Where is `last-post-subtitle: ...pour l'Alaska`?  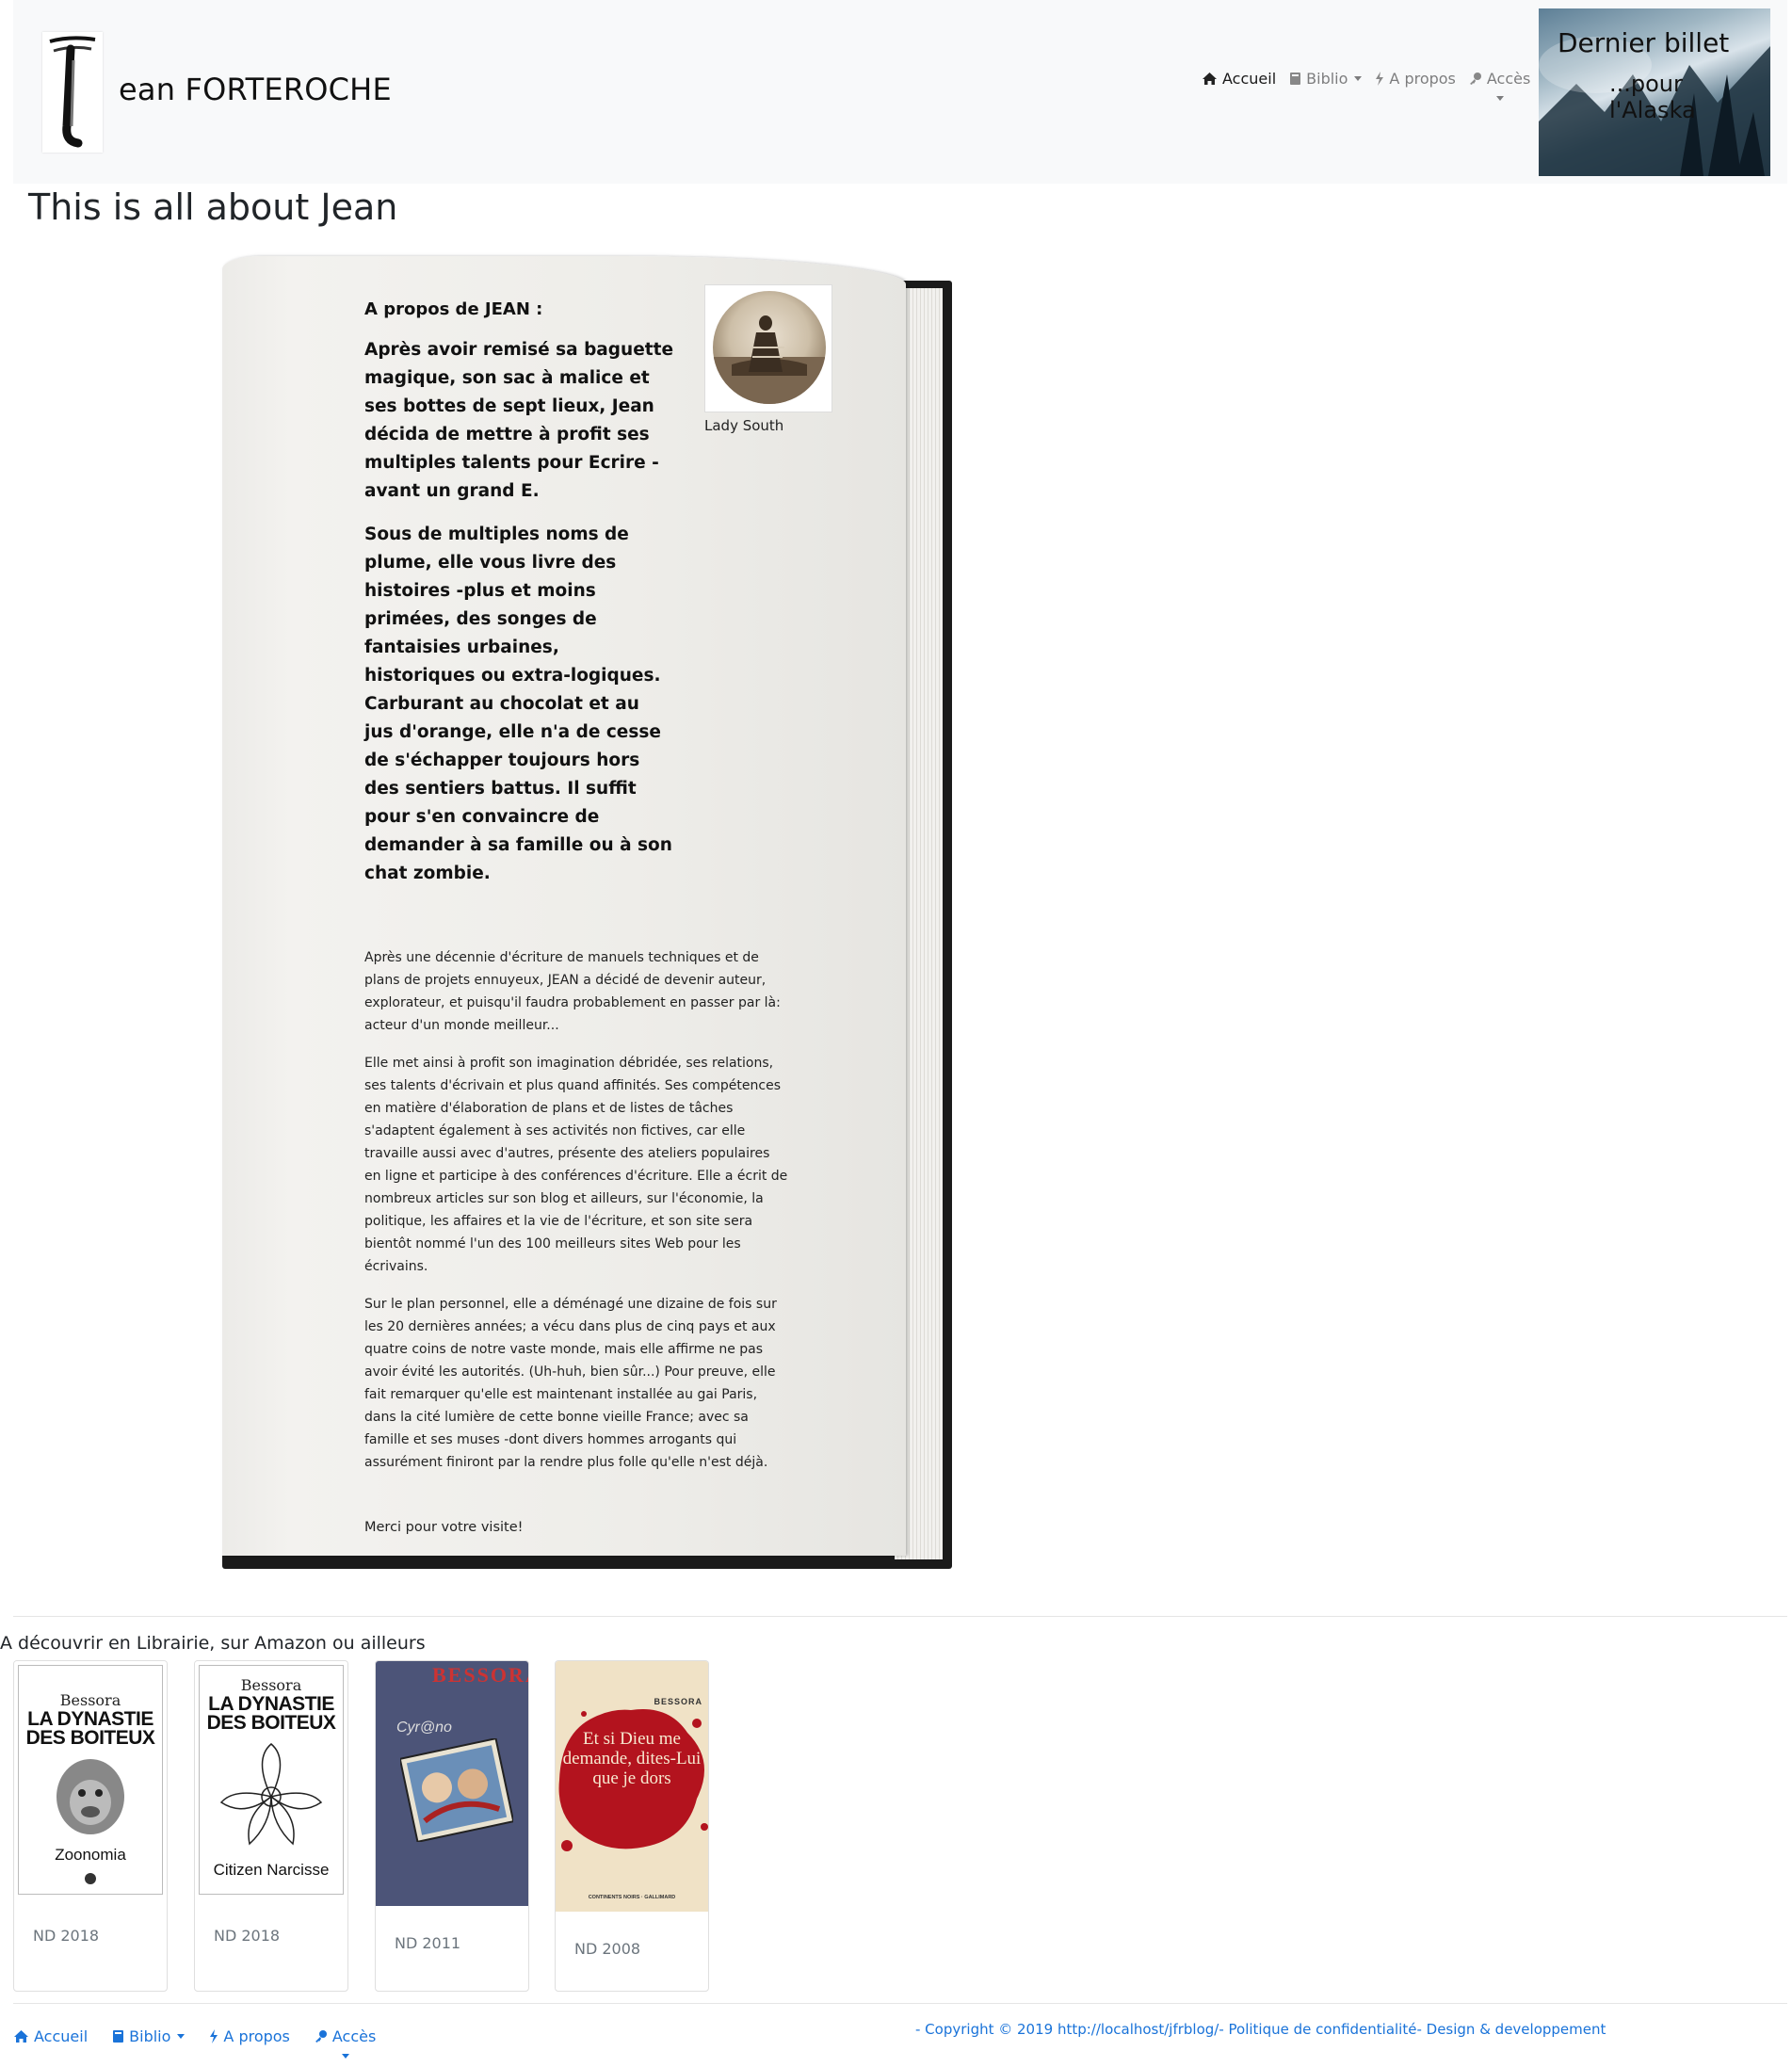 last-post-subtitle: ...pour l'Alaska is located at coordinates (1652, 97).